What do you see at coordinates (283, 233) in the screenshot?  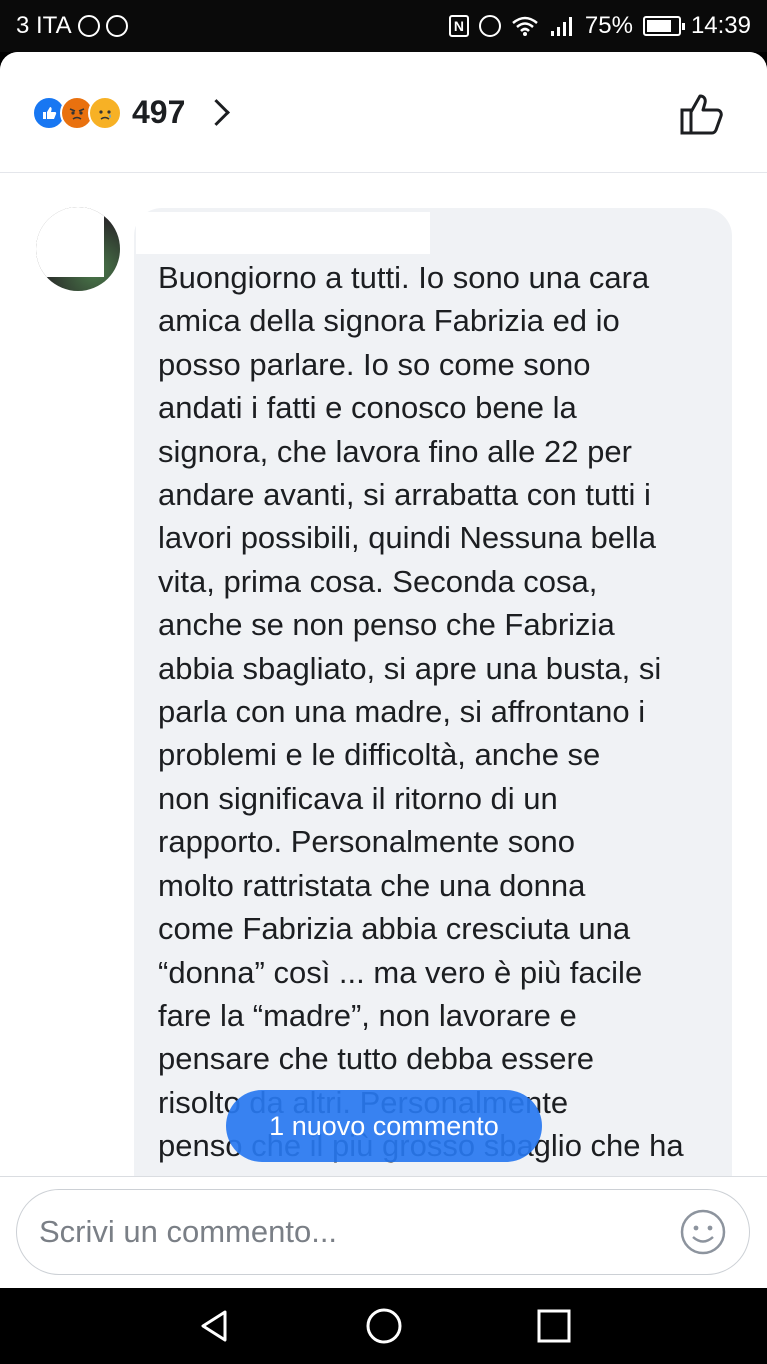 I see `author-name-redaction` at bounding box center [283, 233].